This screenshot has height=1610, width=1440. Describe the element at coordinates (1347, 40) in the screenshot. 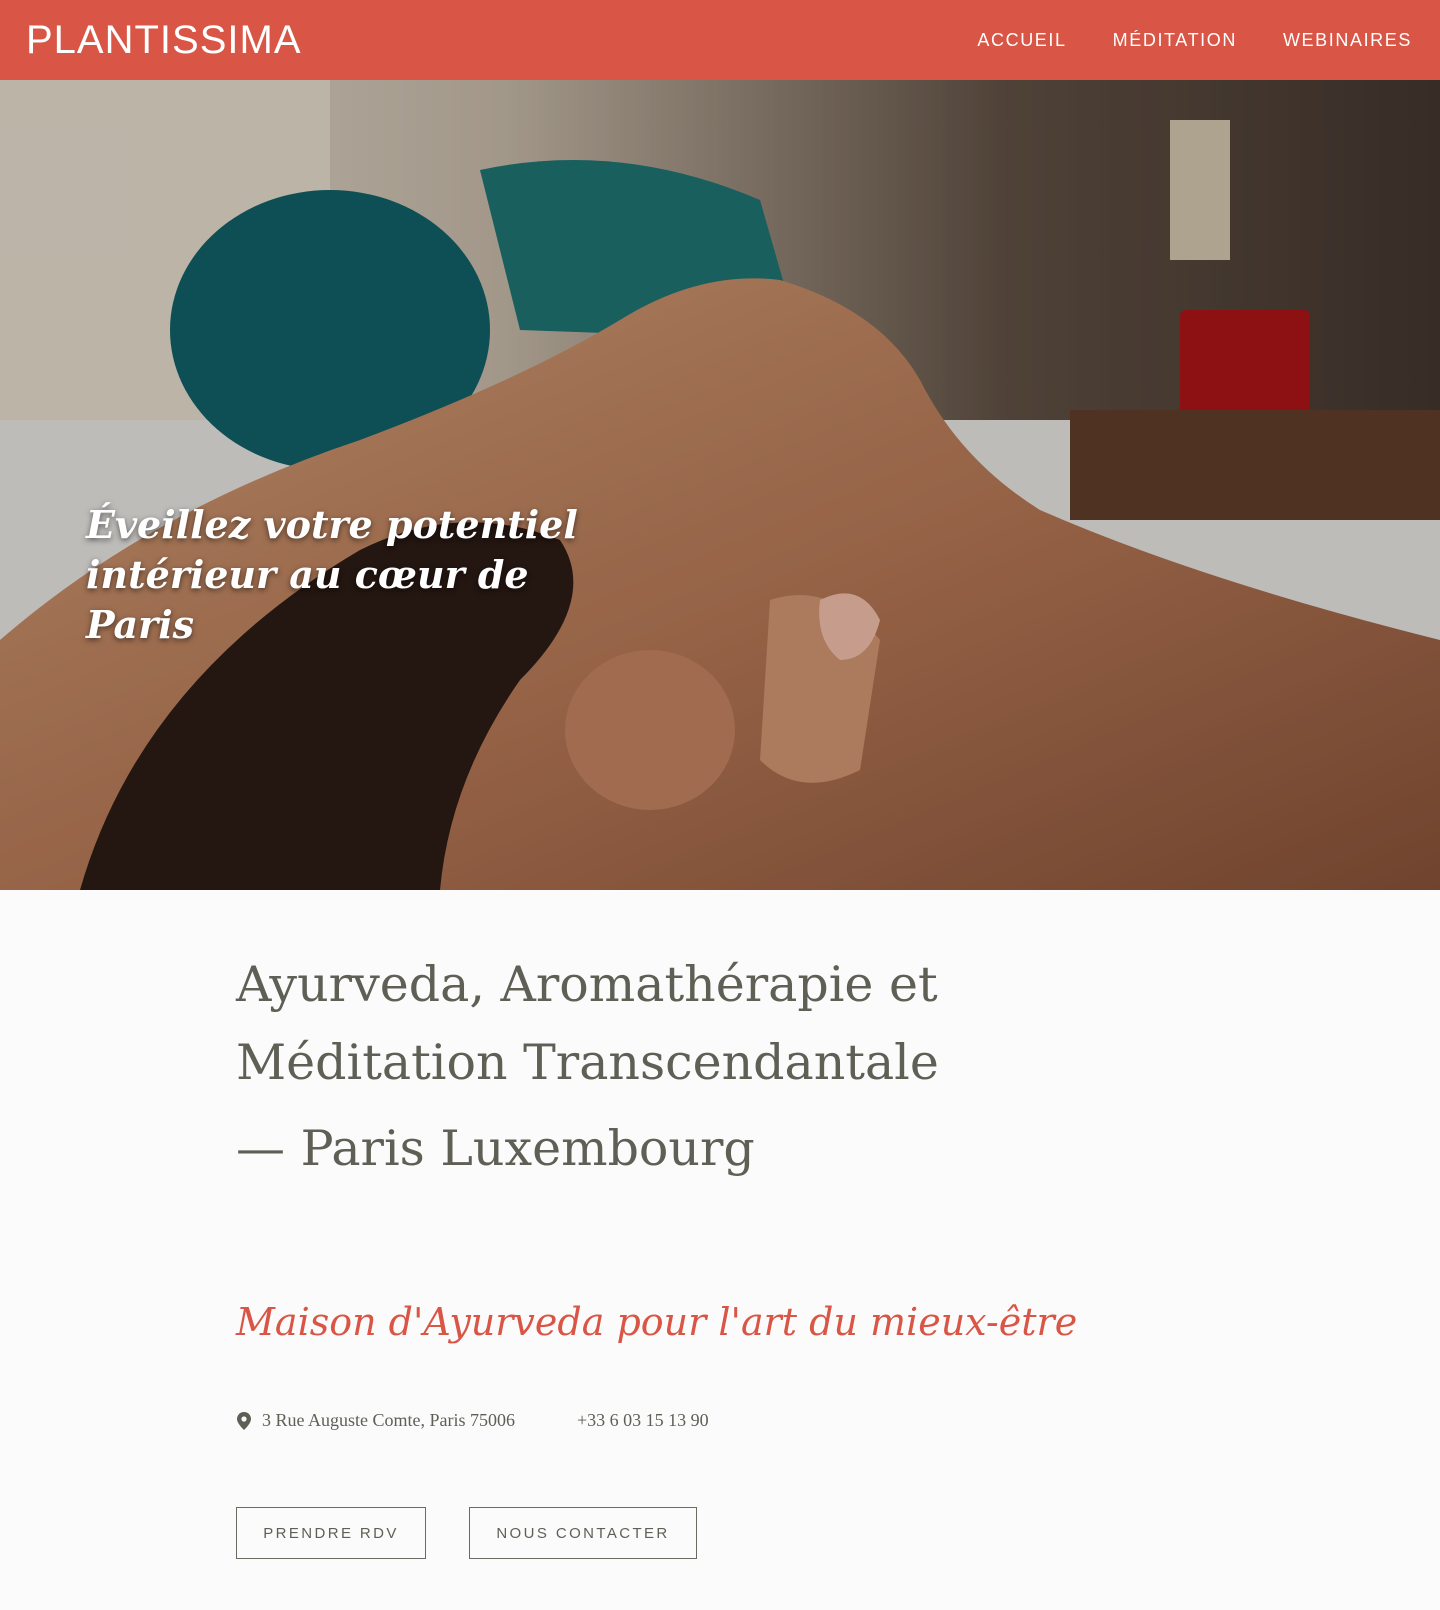

I see `nav-webinaires: WEBINAIRES` at that location.